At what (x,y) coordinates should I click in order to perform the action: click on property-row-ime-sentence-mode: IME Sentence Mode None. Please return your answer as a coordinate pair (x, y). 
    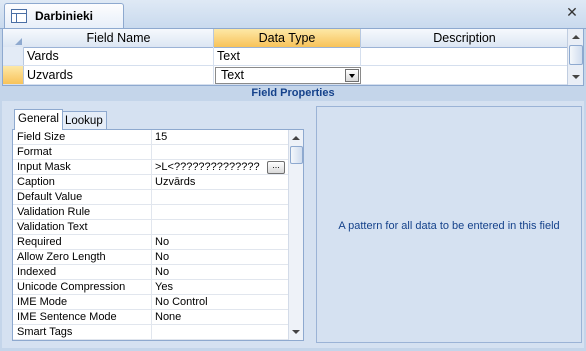
    Looking at the image, I should click on (151, 317).